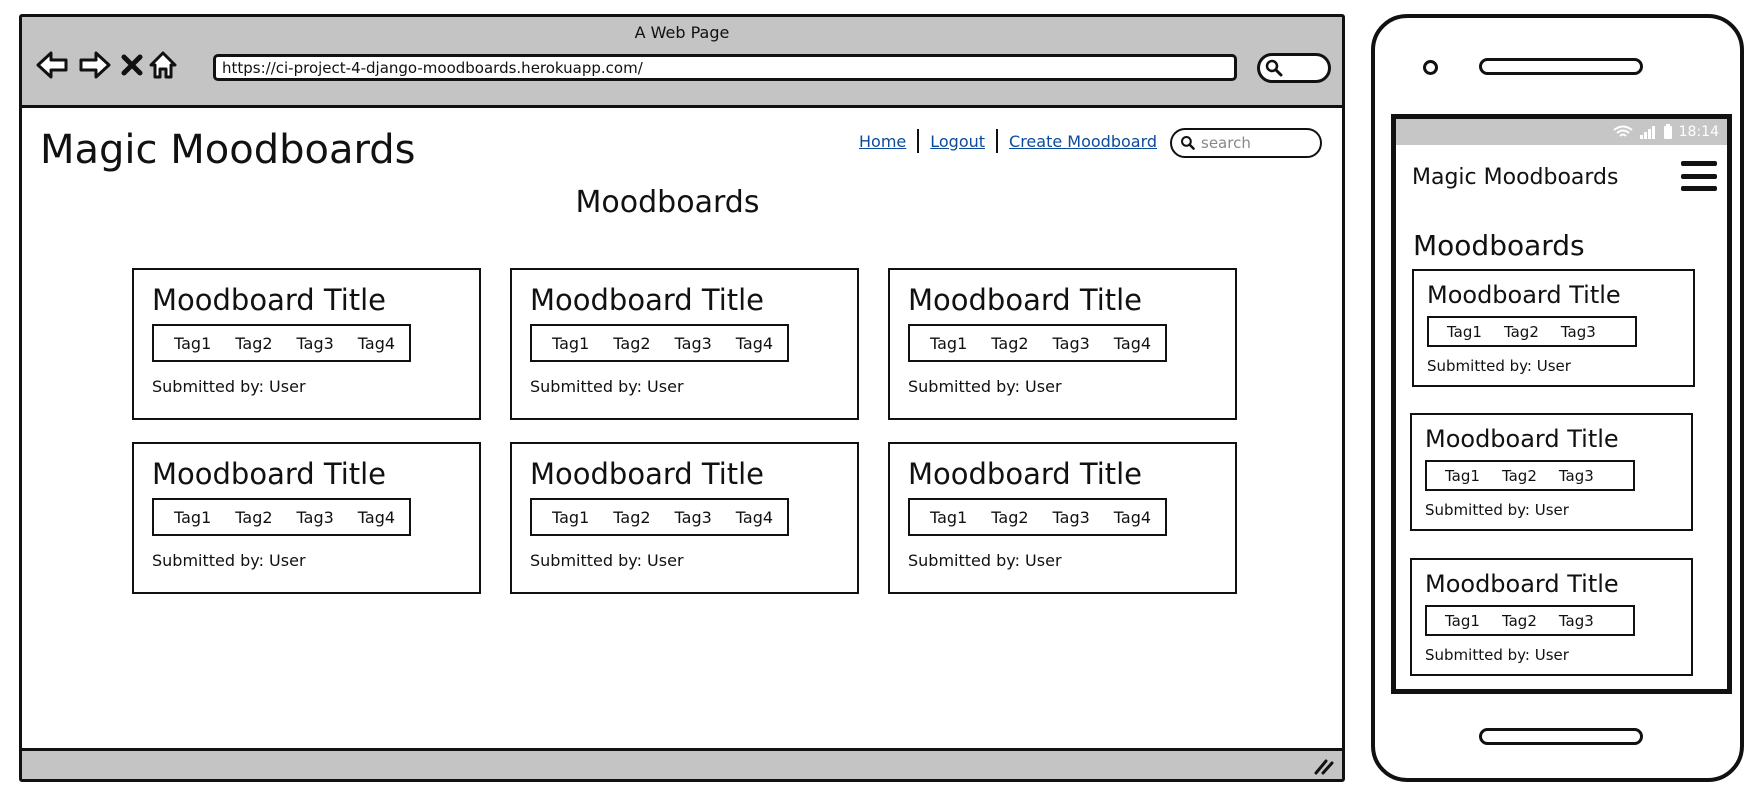  What do you see at coordinates (52, 65) in the screenshot?
I see `back-icon` at bounding box center [52, 65].